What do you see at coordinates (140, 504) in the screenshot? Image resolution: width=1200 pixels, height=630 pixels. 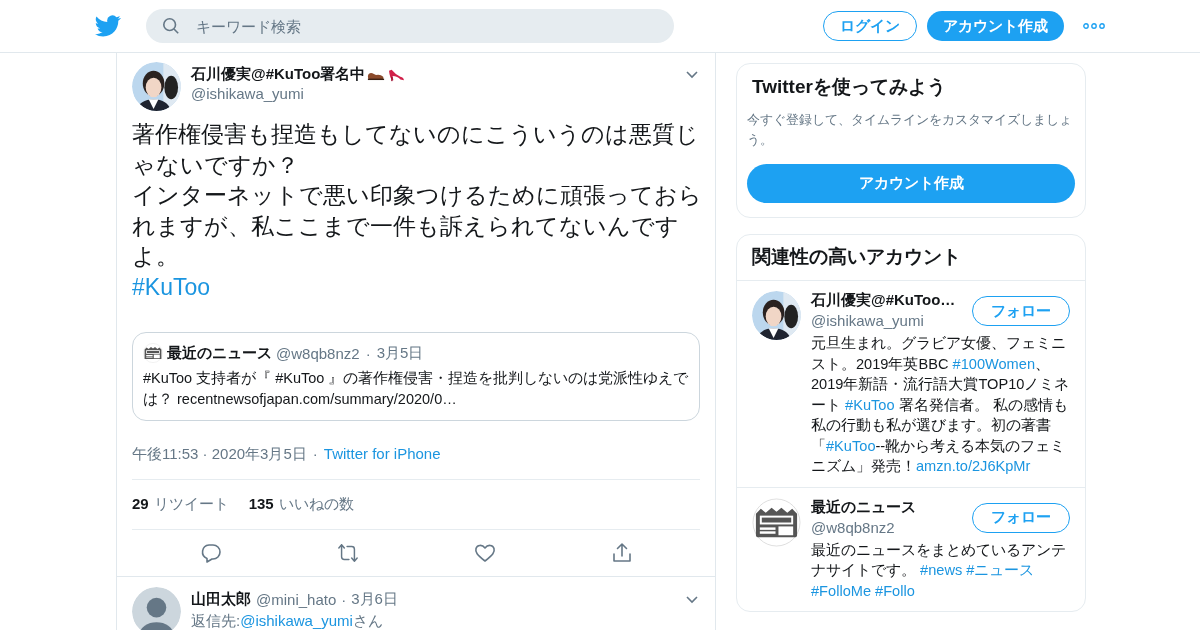 I see `retweet-count: 29` at bounding box center [140, 504].